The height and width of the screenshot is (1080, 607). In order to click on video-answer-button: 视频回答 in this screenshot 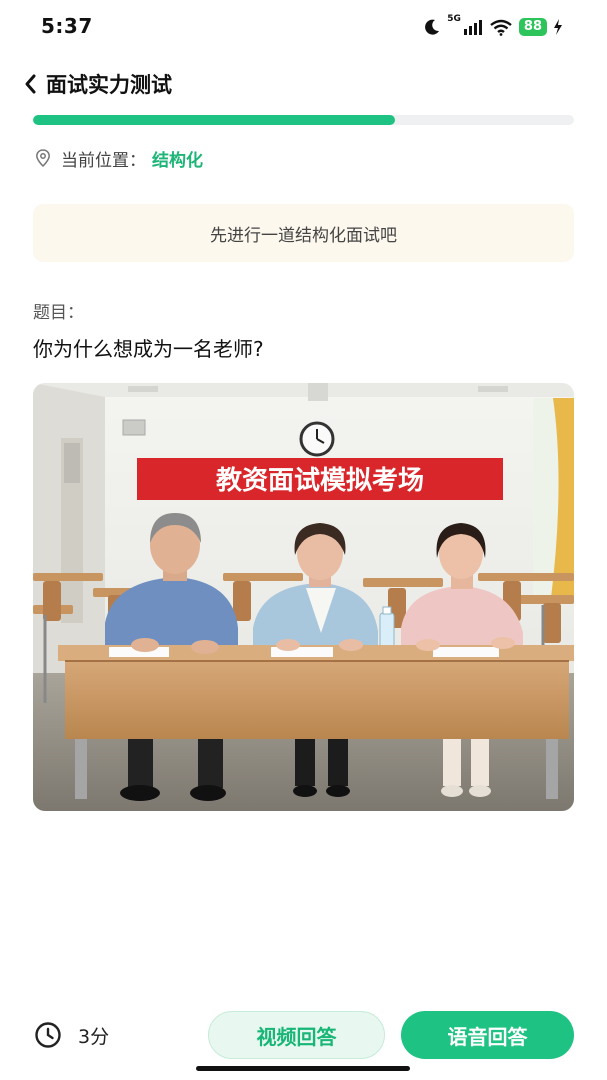, I will do `click(296, 1035)`.